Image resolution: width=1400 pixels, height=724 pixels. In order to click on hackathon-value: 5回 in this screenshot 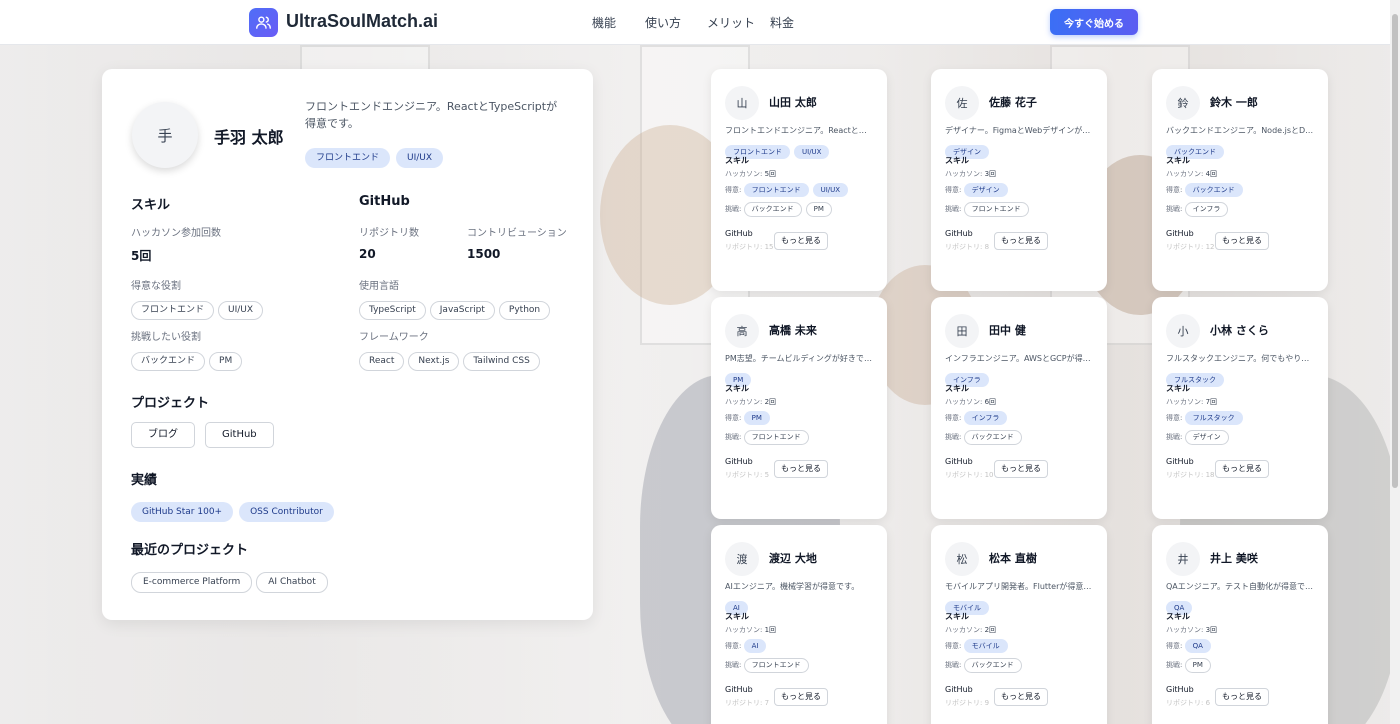, I will do `click(770, 174)`.